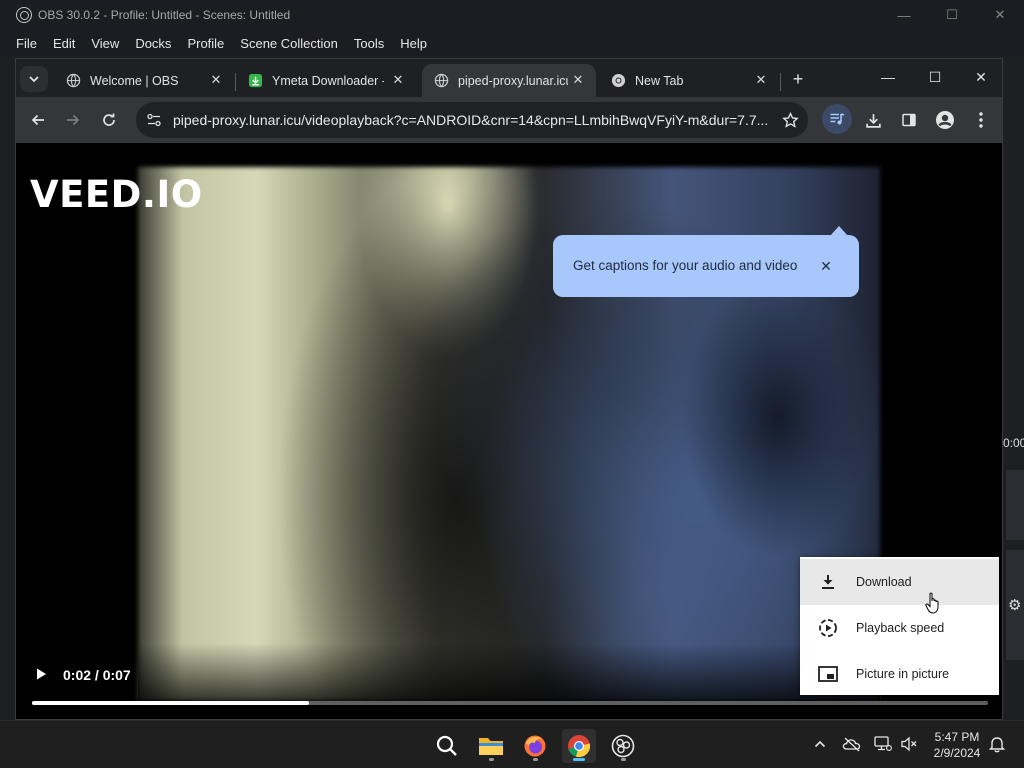  Describe the element at coordinates (171, 703) in the screenshot. I see `progress-fill` at that location.